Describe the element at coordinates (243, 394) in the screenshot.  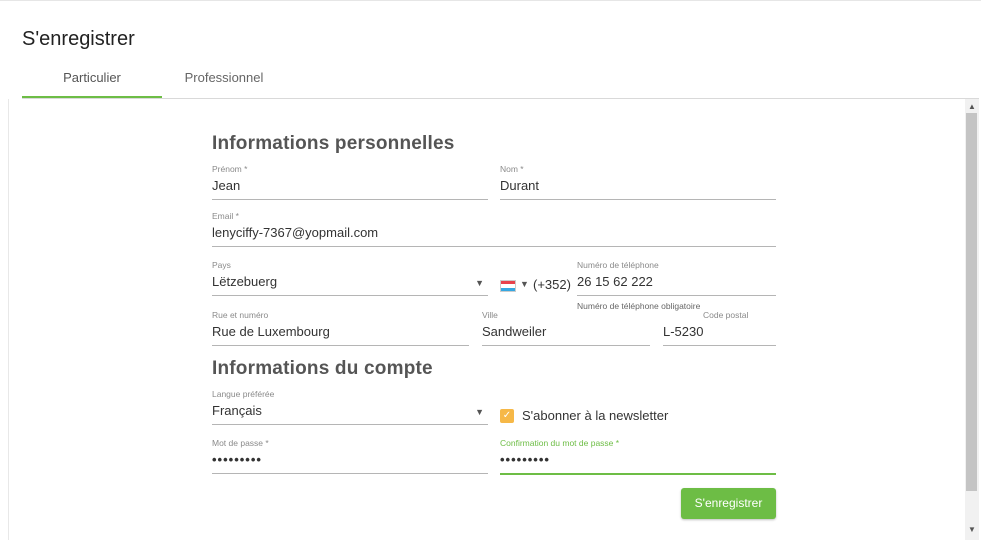
I see `language-label: Langue préférée` at that location.